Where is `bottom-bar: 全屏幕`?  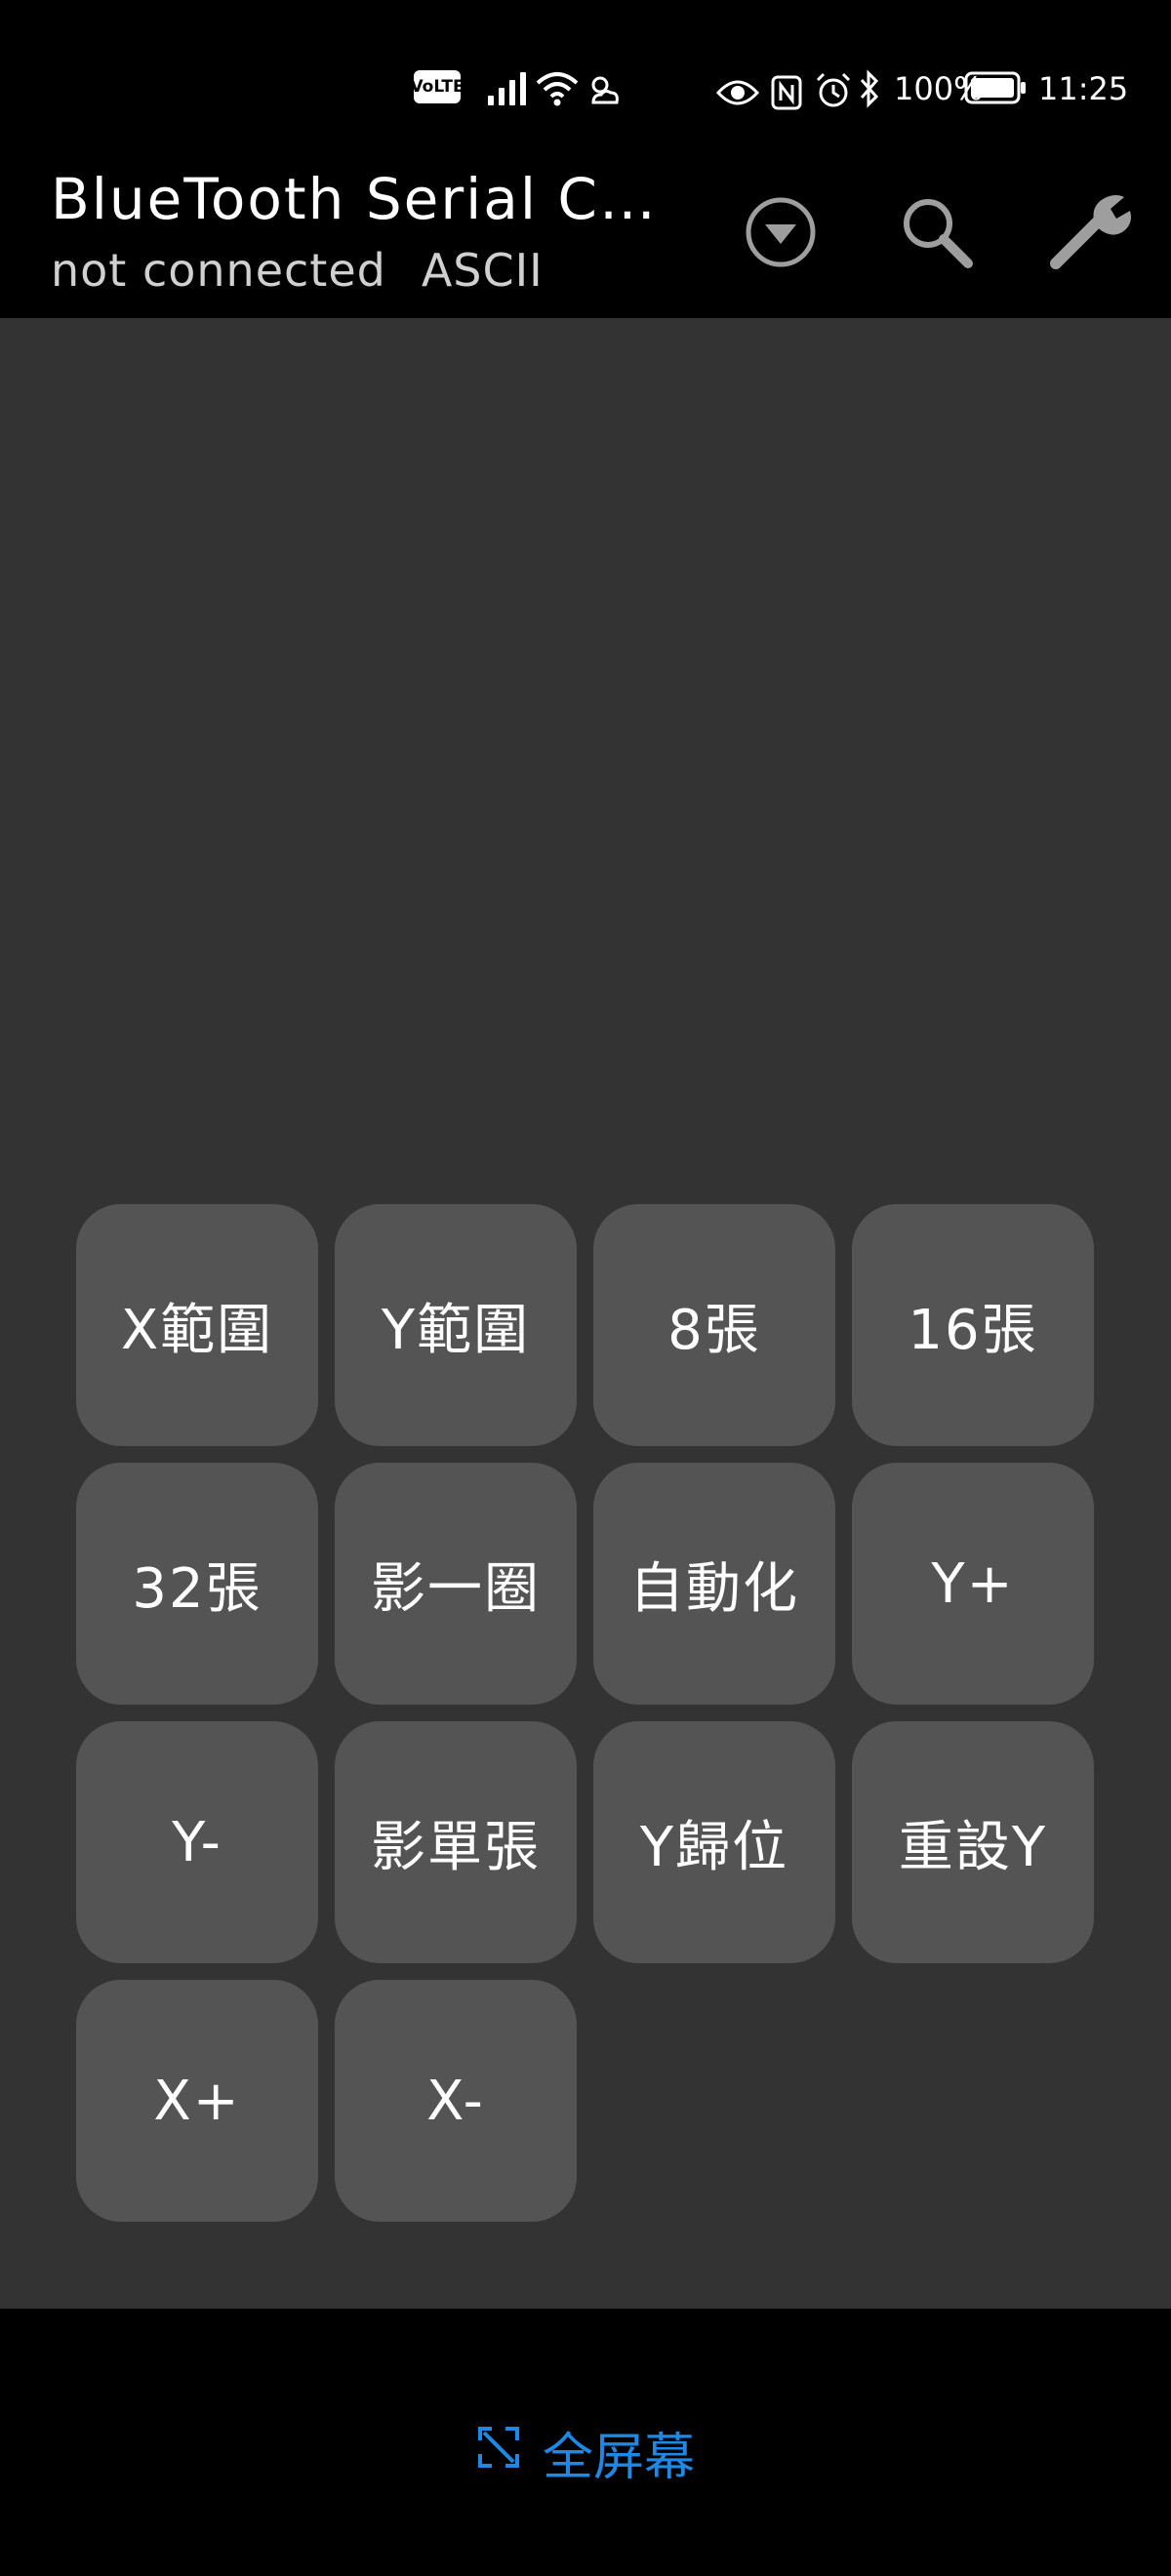 bottom-bar: 全屏幕 is located at coordinates (585, 2442).